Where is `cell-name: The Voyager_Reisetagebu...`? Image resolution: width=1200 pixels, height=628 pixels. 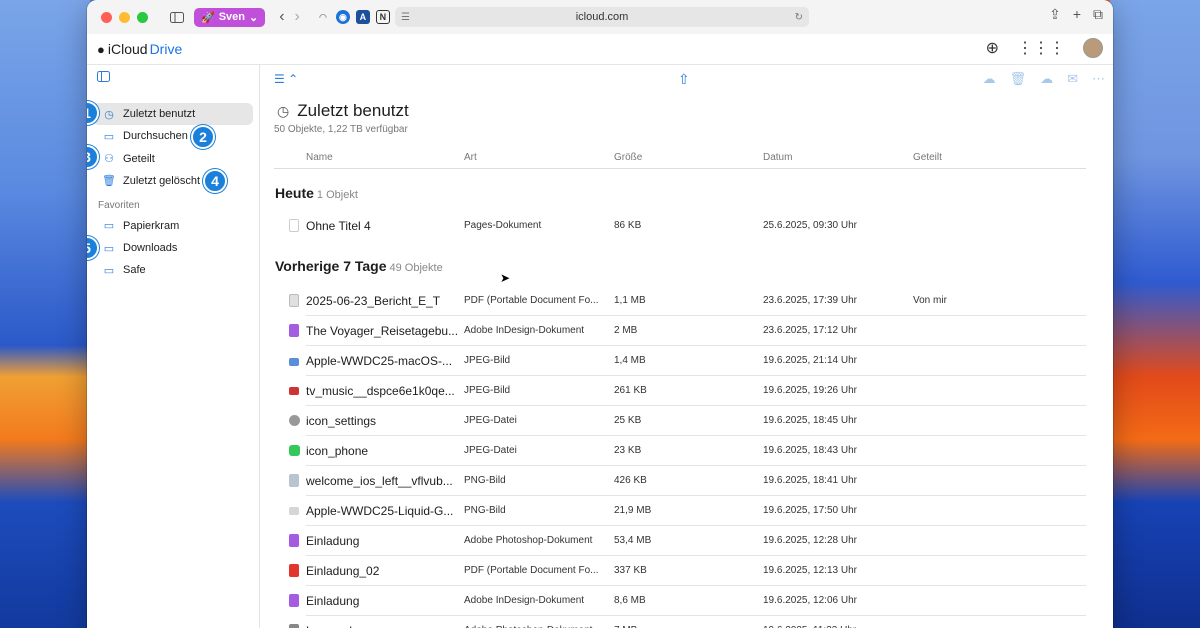 cell-name: The Voyager_Reisetagebu... is located at coordinates (382, 330).